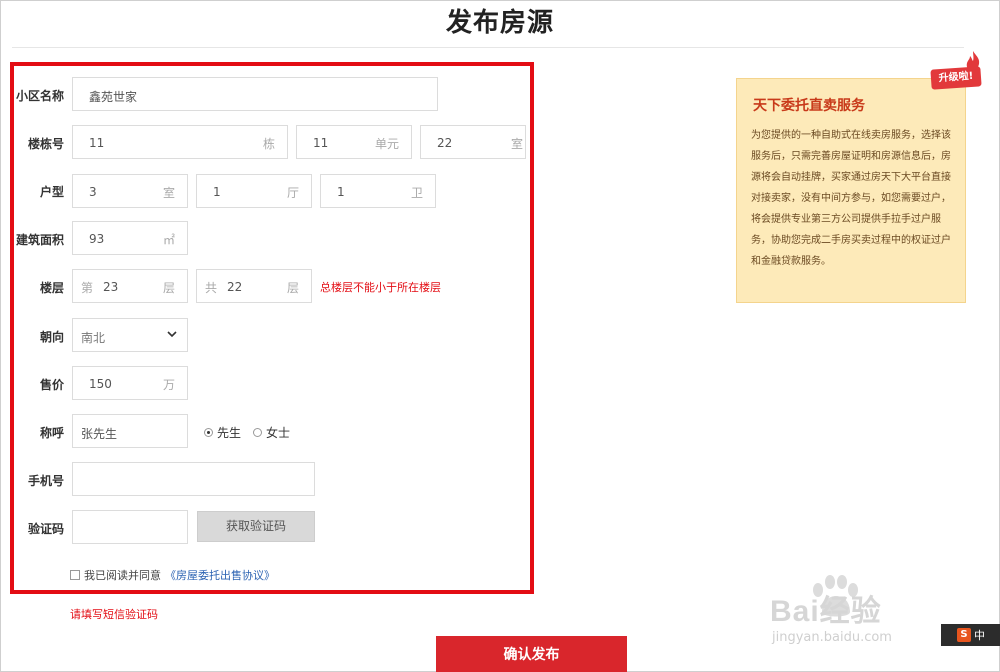  I want to click on get-code-button: 获取验证码, so click(256, 526).